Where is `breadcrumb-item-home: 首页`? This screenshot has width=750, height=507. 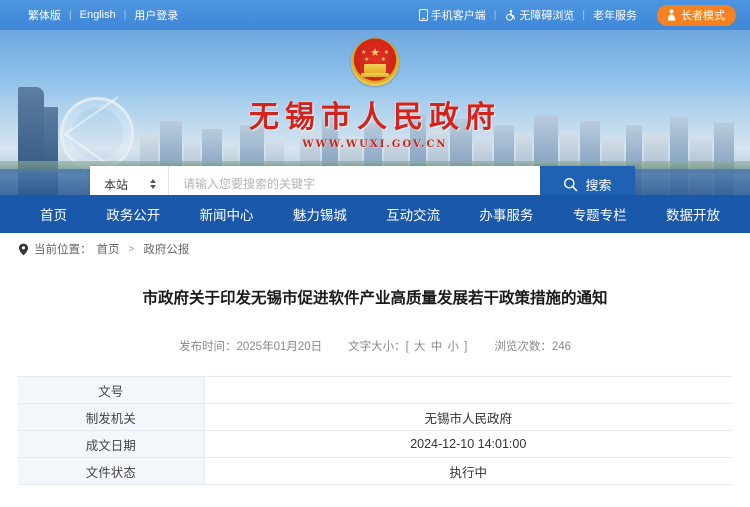
breadcrumb-item-home: 首页 is located at coordinates (108, 249).